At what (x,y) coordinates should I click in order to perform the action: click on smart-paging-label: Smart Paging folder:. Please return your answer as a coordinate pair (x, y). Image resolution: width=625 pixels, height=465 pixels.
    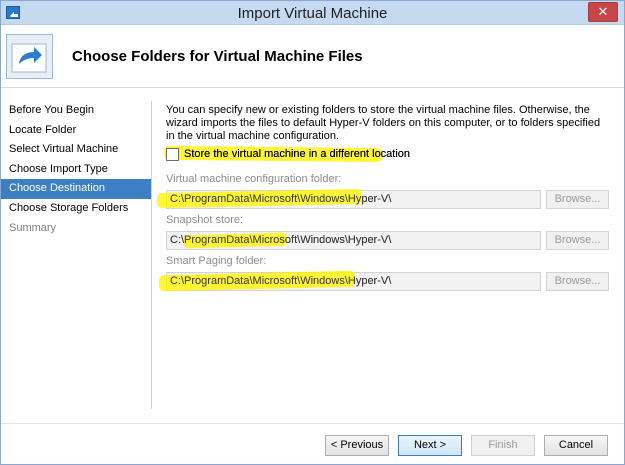
    Looking at the image, I should click on (216, 261).